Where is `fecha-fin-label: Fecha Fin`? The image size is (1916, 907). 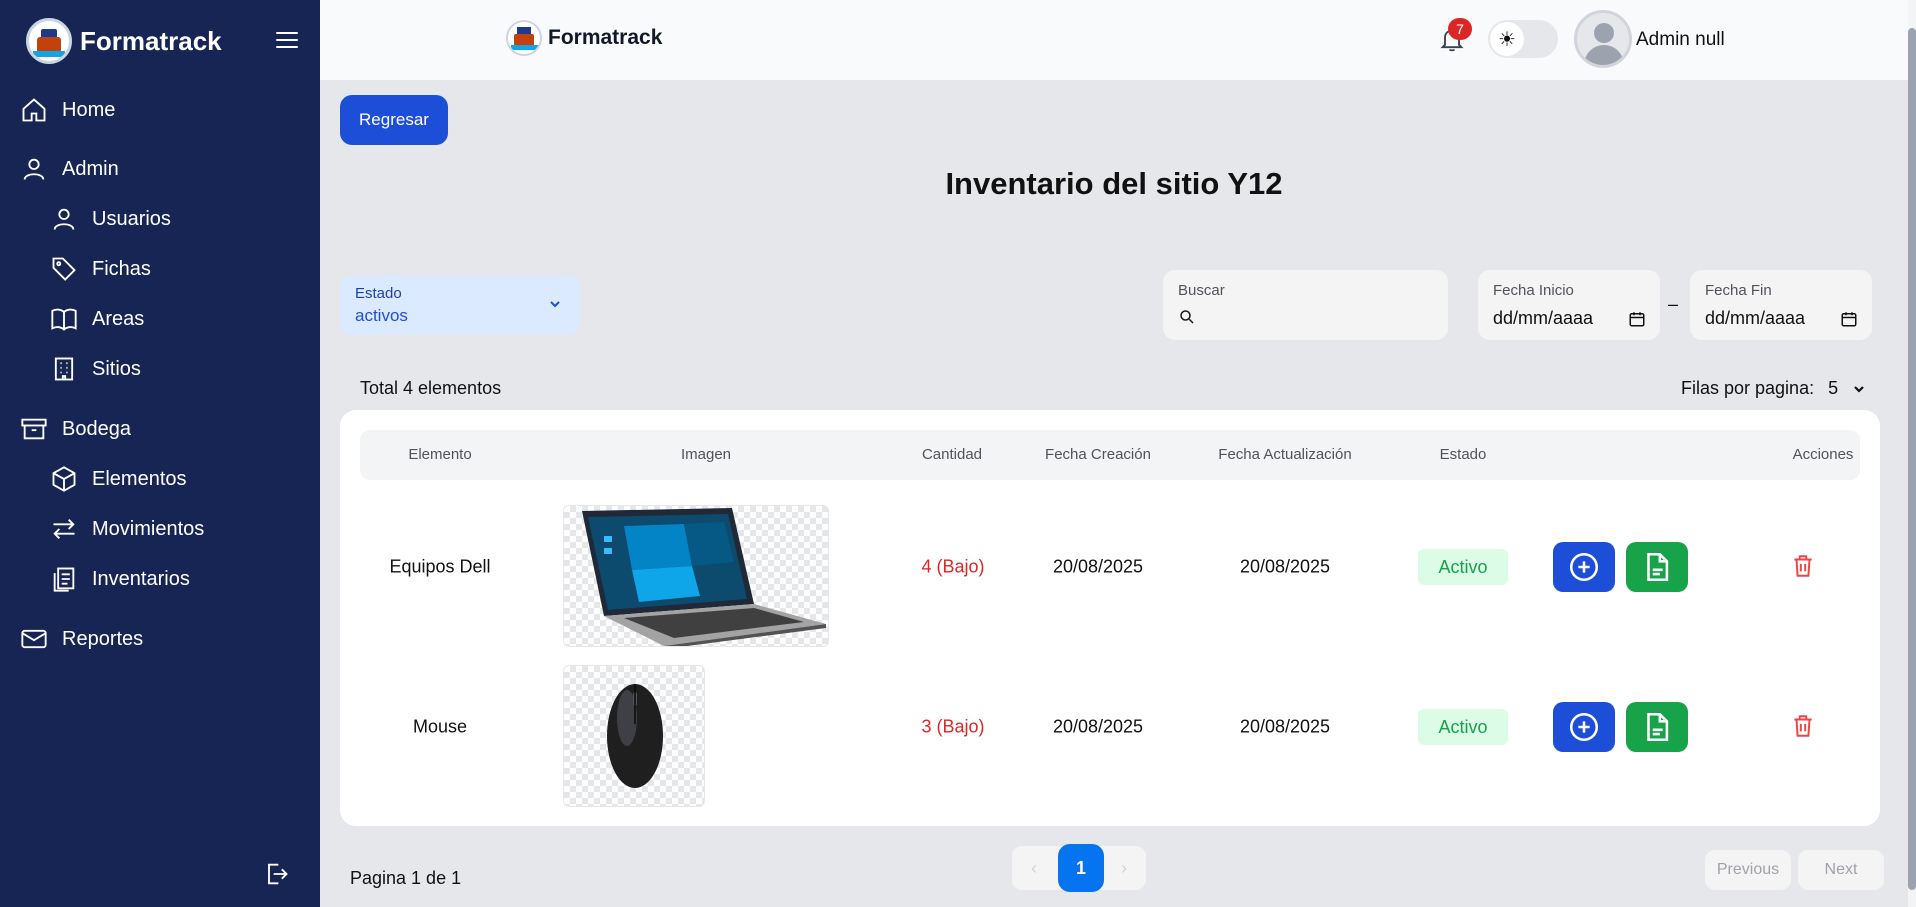
fecha-fin-label: Fecha Fin is located at coordinates (1738, 290).